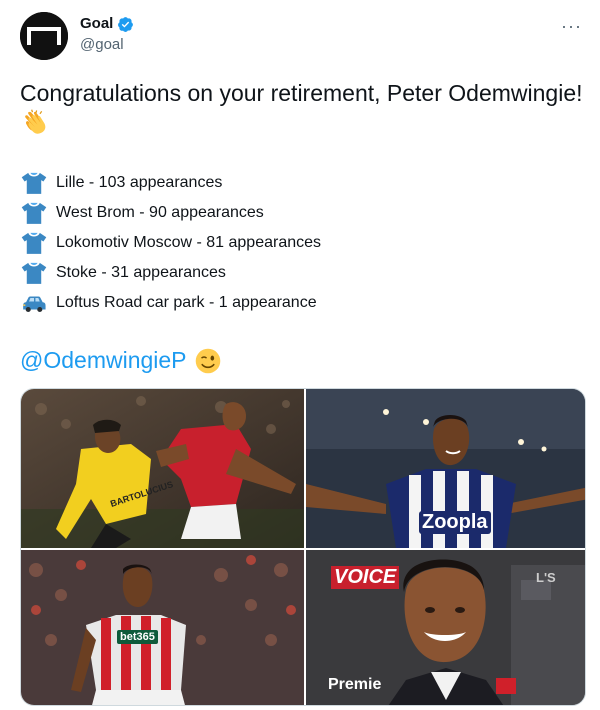  What do you see at coordinates (445, 468) in the screenshot?
I see `photo-west-brom: Zoopla` at bounding box center [445, 468].